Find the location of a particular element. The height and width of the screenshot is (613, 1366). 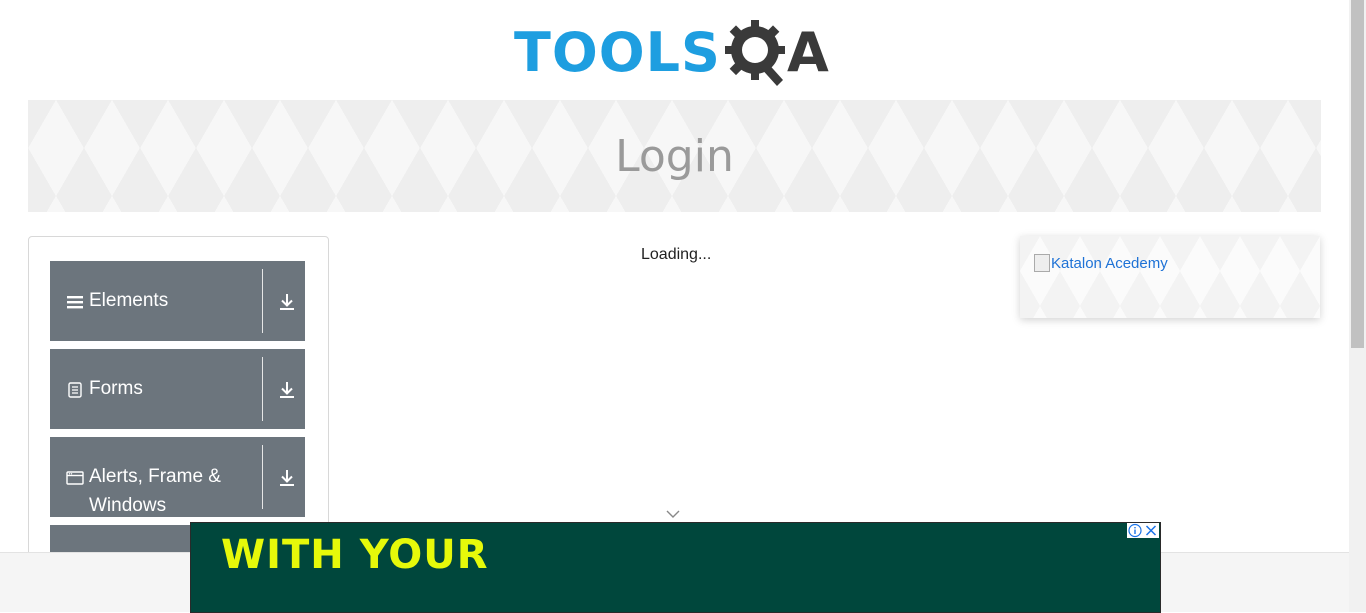

ad-image-alt-text: Katalon Acedemy is located at coordinates (1109, 263).